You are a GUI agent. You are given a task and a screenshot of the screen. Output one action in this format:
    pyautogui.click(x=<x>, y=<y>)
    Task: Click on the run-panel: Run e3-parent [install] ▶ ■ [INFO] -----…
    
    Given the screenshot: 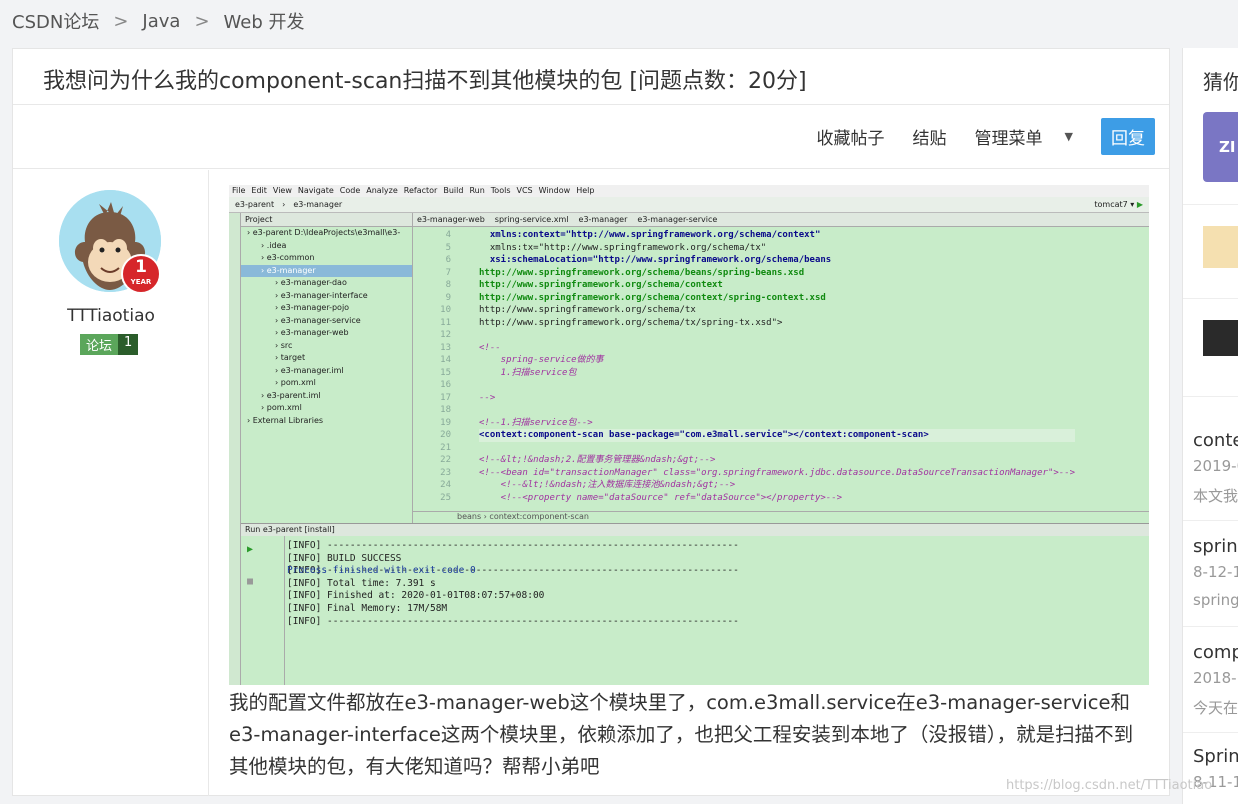 What is the action you would take?
    pyautogui.click(x=695, y=604)
    